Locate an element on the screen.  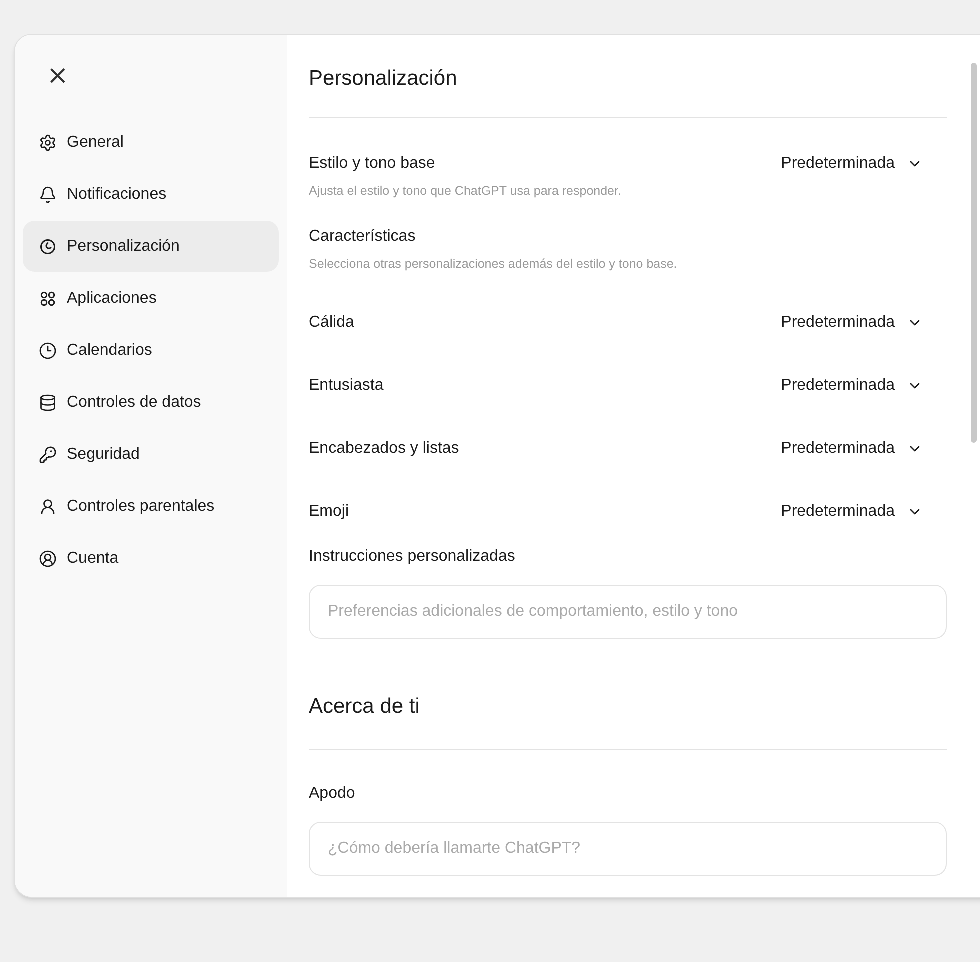
setting-label: Entusiasta is located at coordinates (346, 386).